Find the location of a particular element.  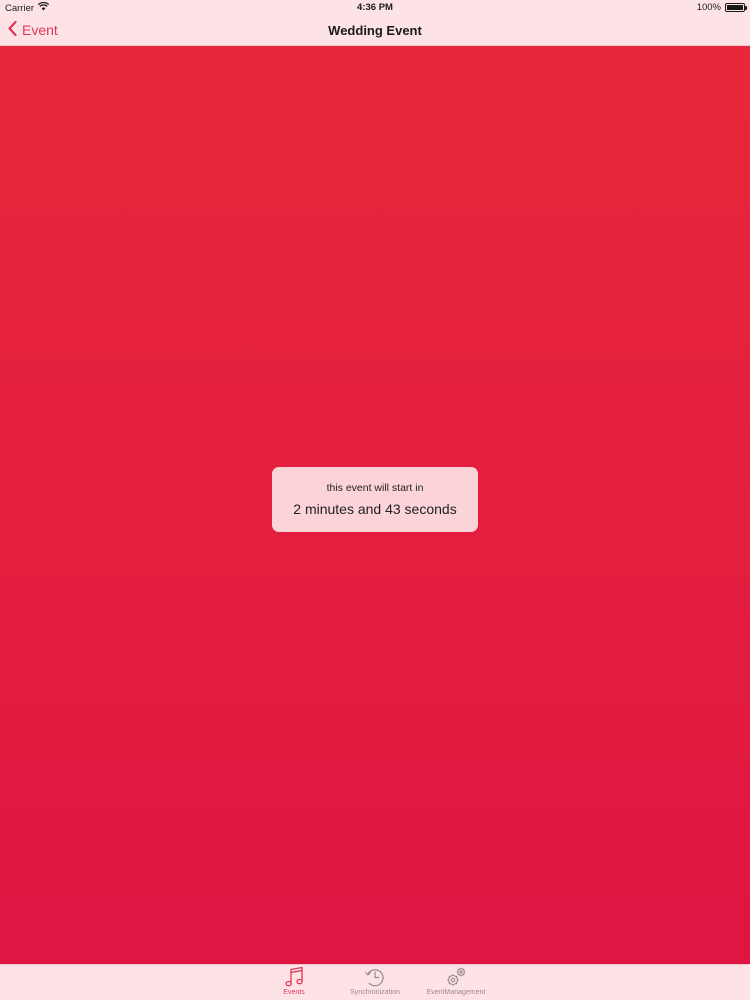

countdown-value: 2 minutes and 43 seconds is located at coordinates (375, 509).